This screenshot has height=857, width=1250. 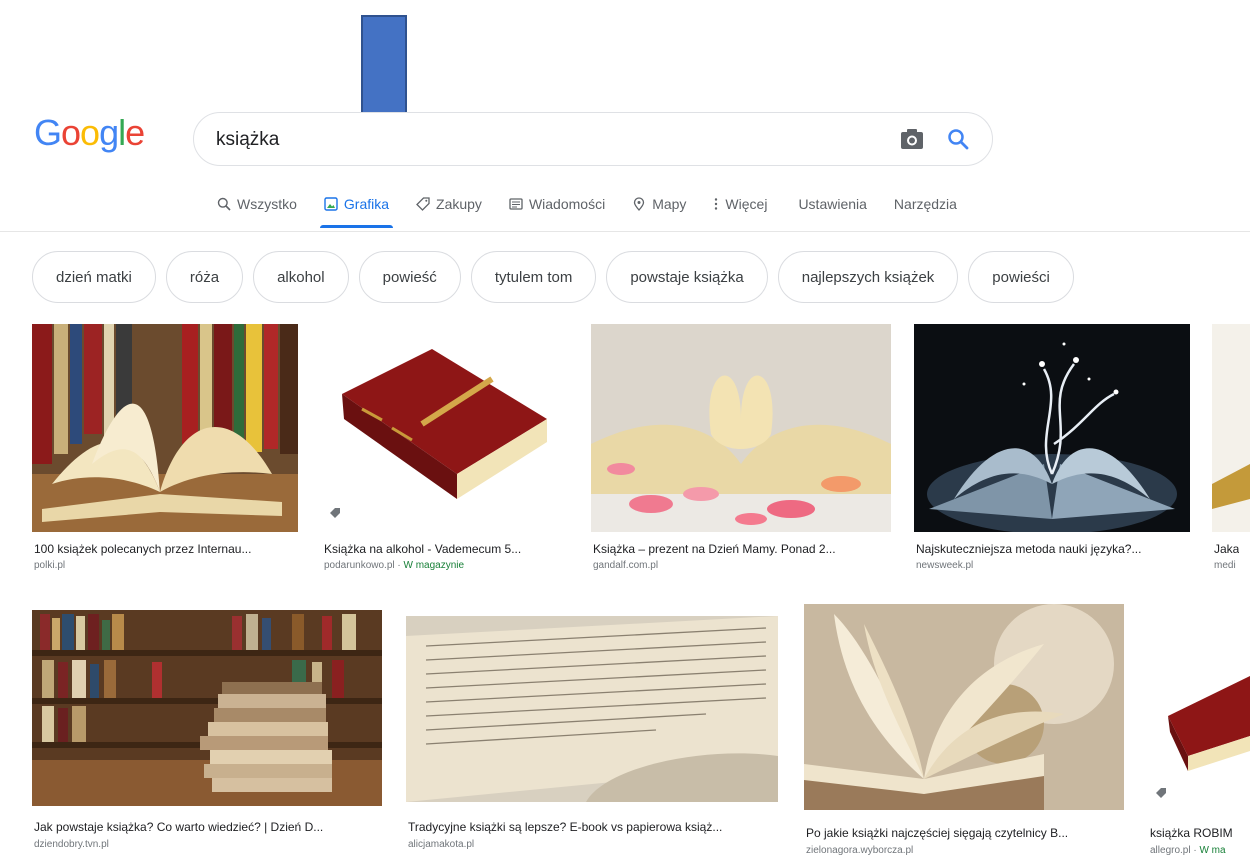 I want to click on tab-images: Grafika, so click(x=356, y=207).